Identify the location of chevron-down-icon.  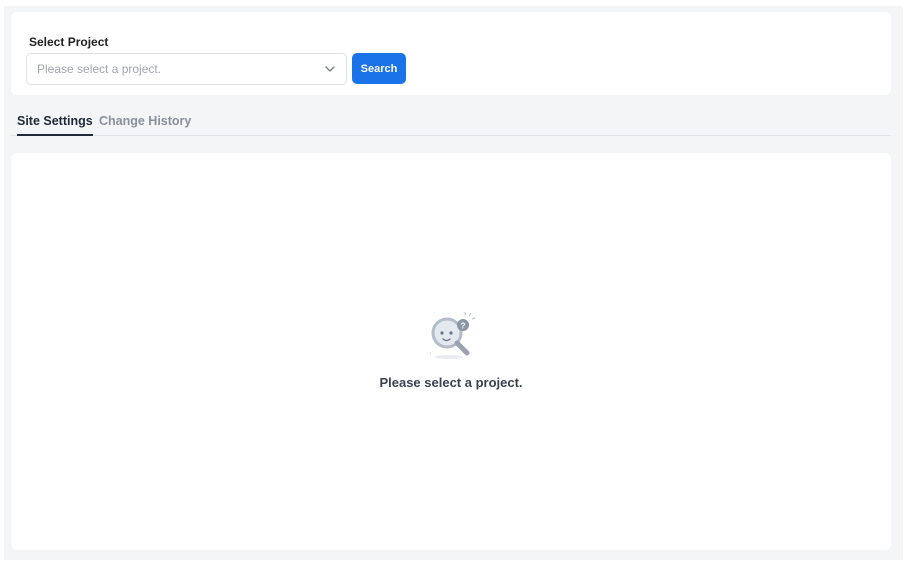
(330, 69).